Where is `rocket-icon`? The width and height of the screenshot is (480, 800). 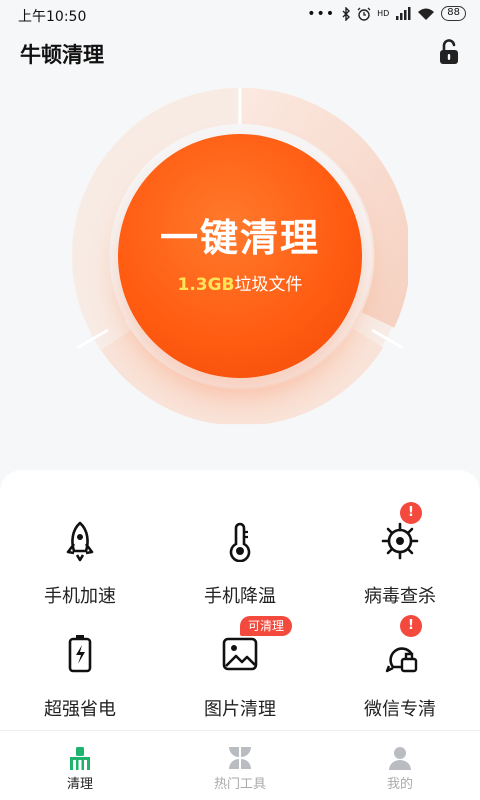
rocket-icon is located at coordinates (80, 541).